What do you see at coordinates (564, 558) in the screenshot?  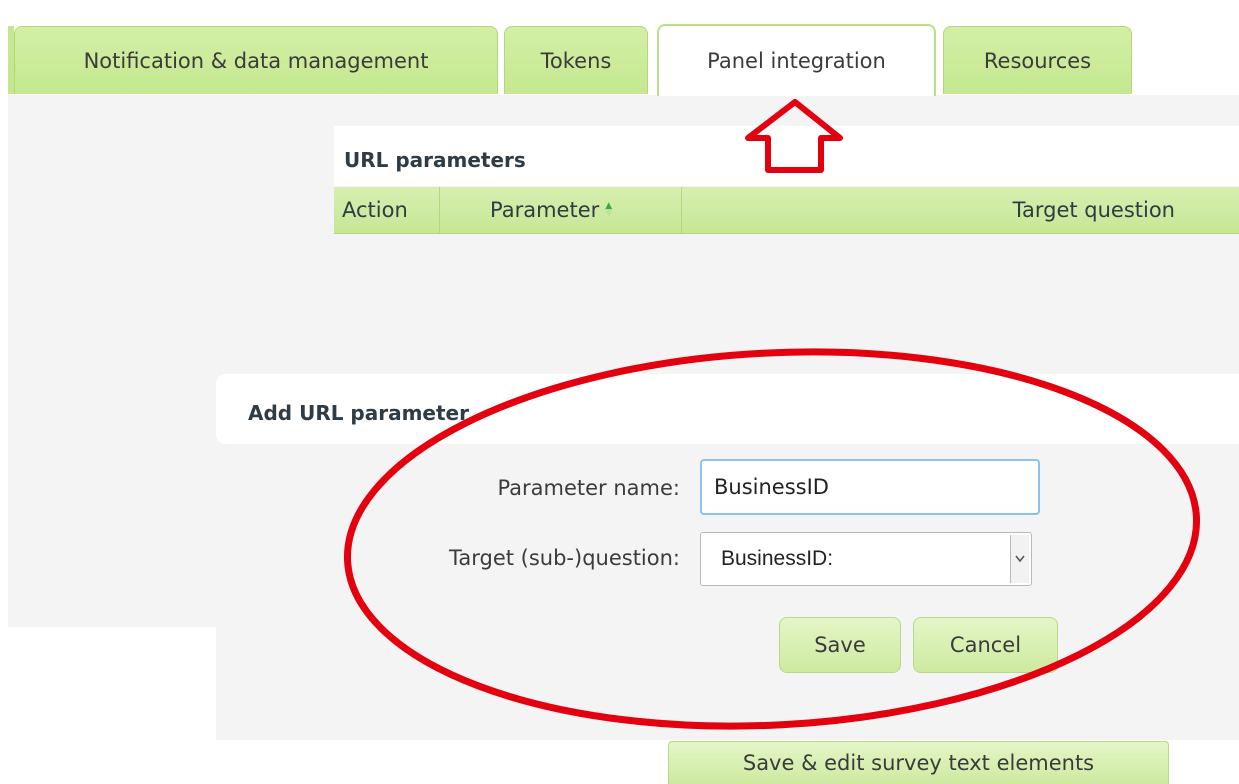 I see `target-question-label: Target (sub-)question:` at bounding box center [564, 558].